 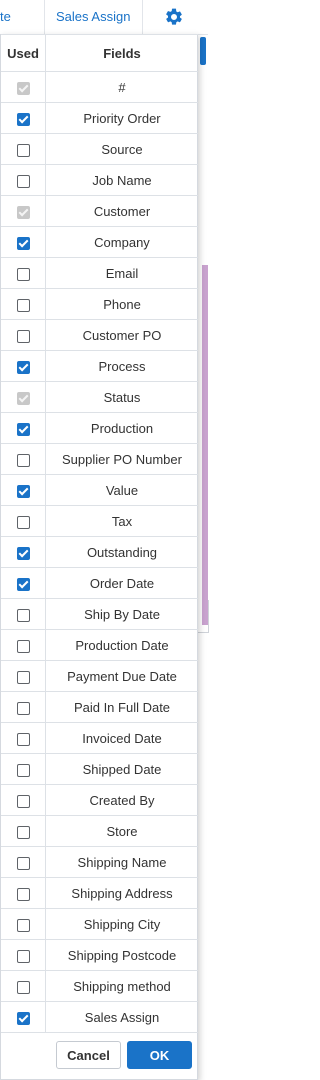 What do you see at coordinates (93, 17) in the screenshot?
I see `column-header-sales-assign: Sales Assign` at bounding box center [93, 17].